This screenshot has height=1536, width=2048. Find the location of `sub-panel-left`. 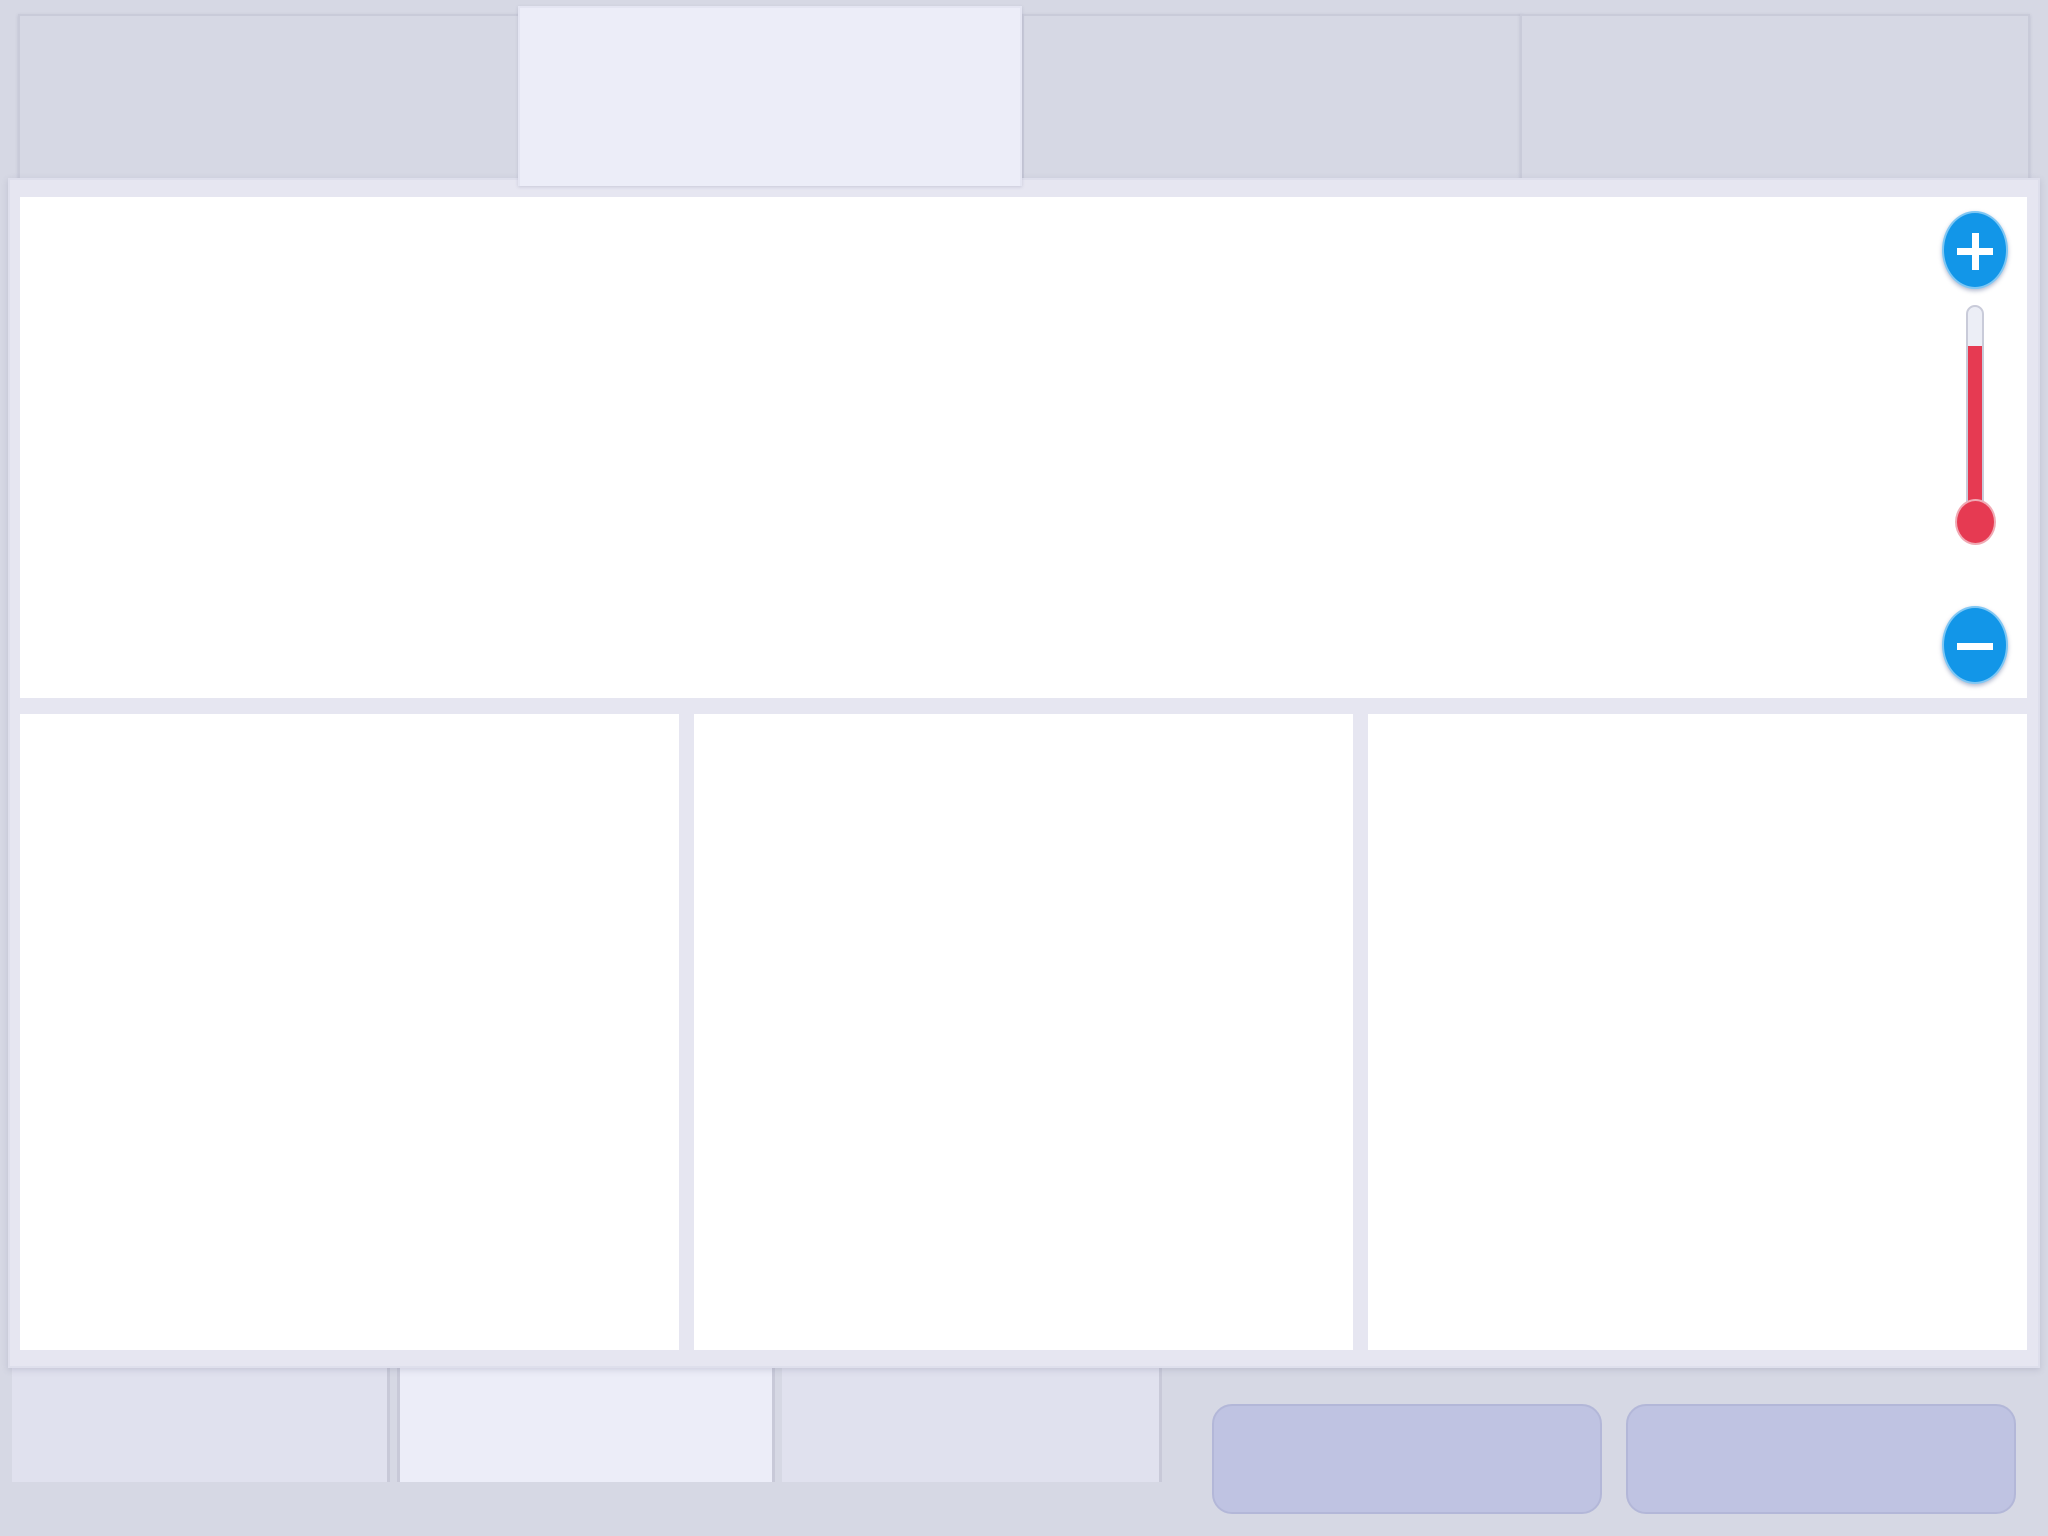

sub-panel-left is located at coordinates (349, 1032).